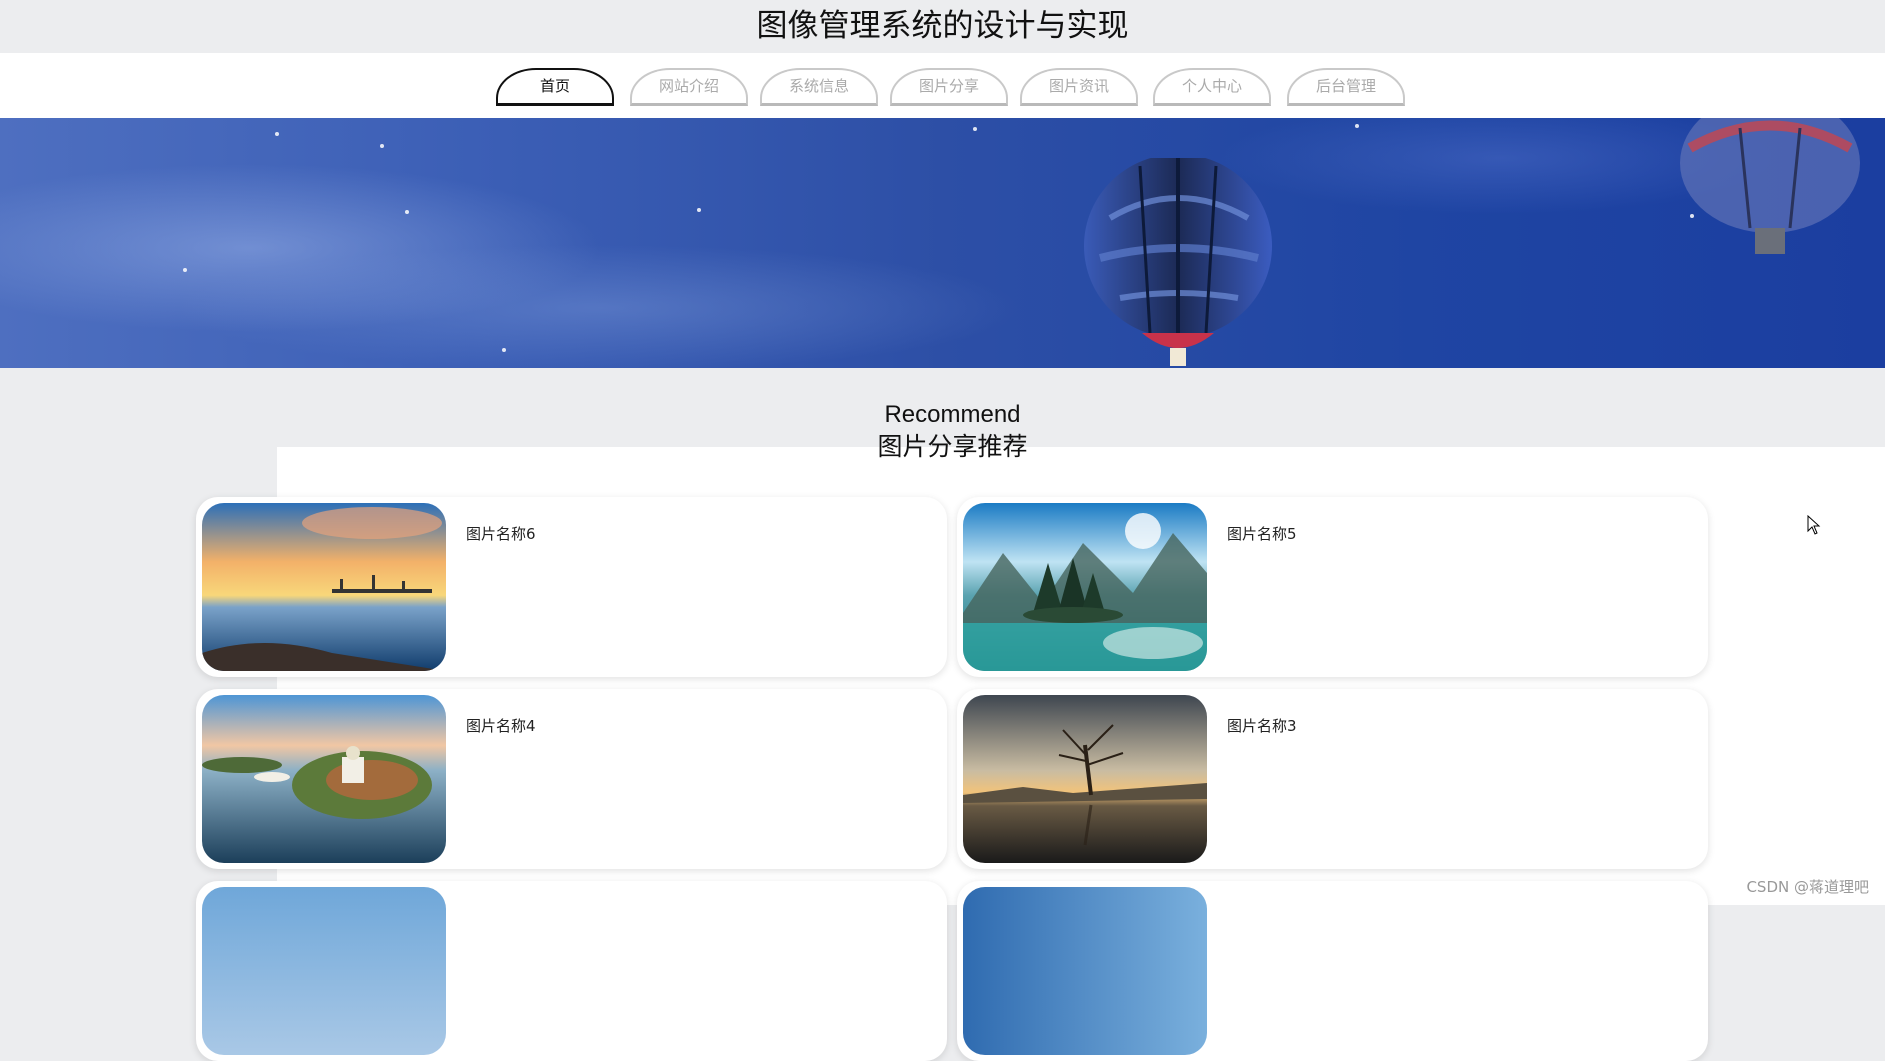 The image size is (1885, 1061). I want to click on title-bar: 图像管理系统的设计与实现, so click(942, 26).